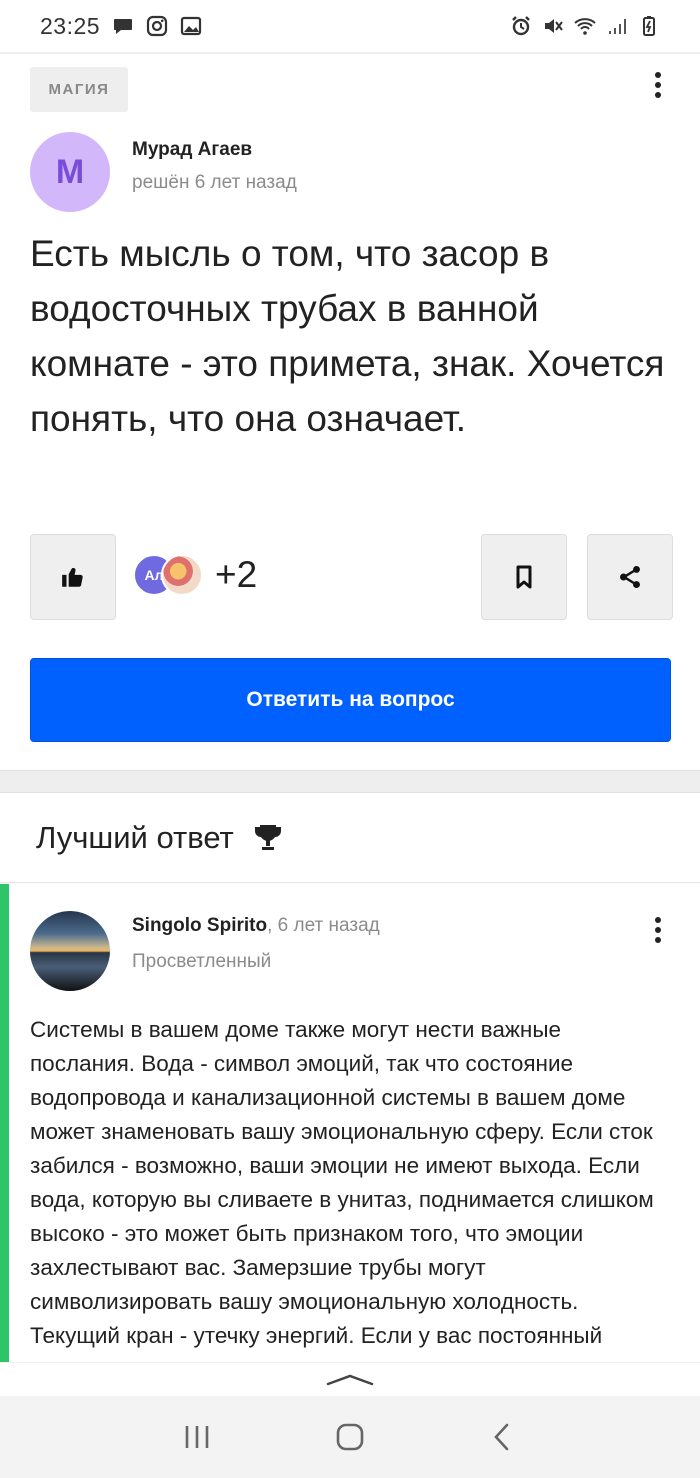 This screenshot has width=700, height=1478. What do you see at coordinates (192, 150) in the screenshot?
I see `author-name: Мурад Агаев` at bounding box center [192, 150].